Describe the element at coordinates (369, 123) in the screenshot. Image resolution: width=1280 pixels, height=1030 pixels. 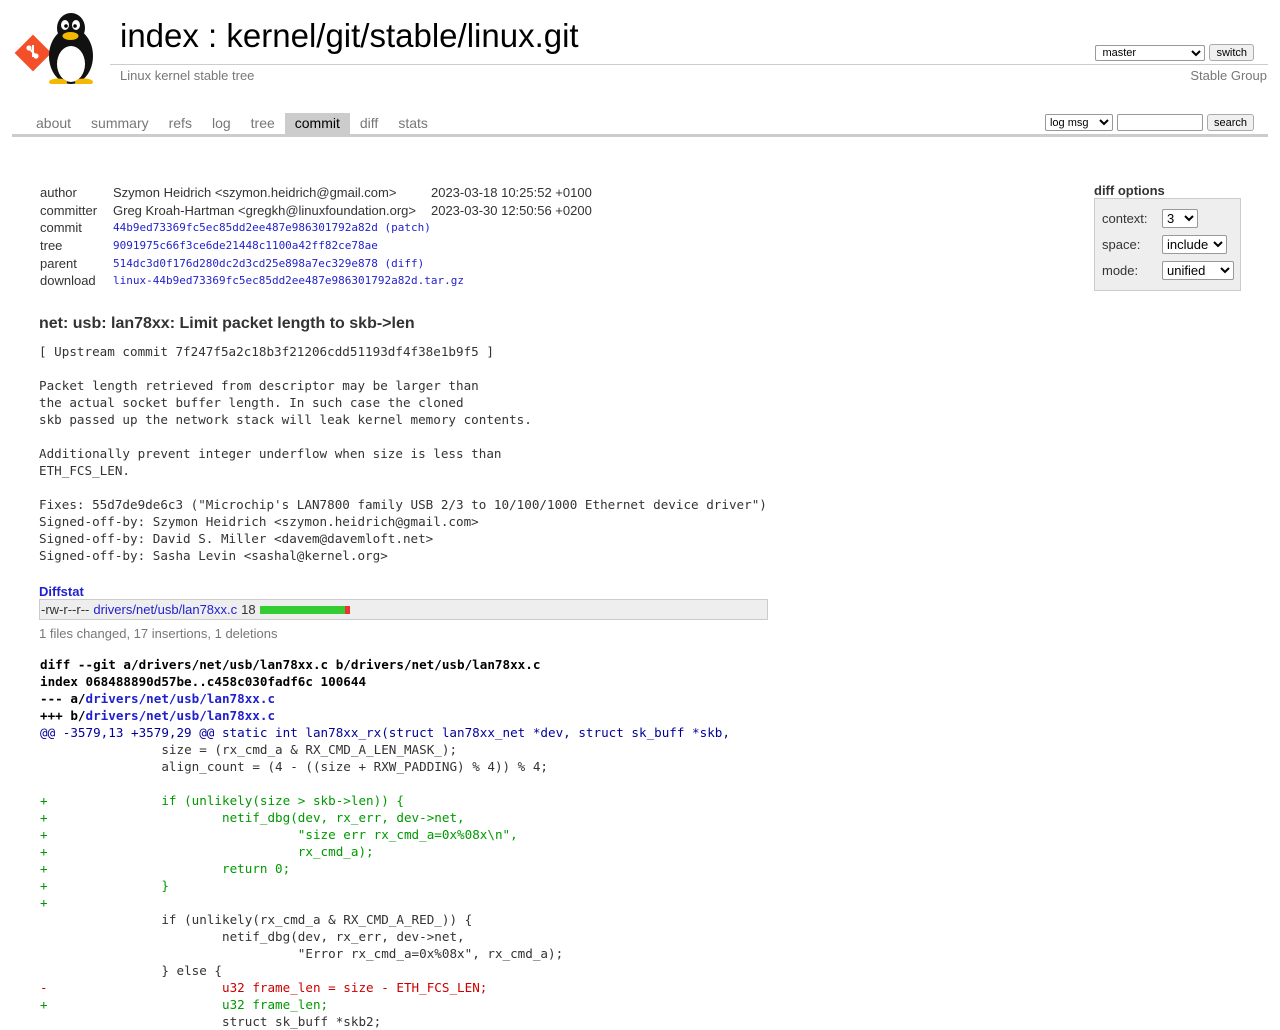
I see `tab-diff: diff` at that location.